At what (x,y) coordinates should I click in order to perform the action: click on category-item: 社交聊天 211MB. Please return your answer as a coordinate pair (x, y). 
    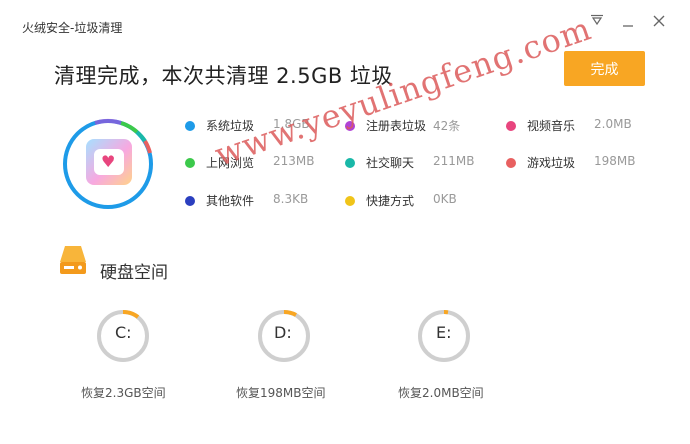
    Looking at the image, I should click on (420, 163).